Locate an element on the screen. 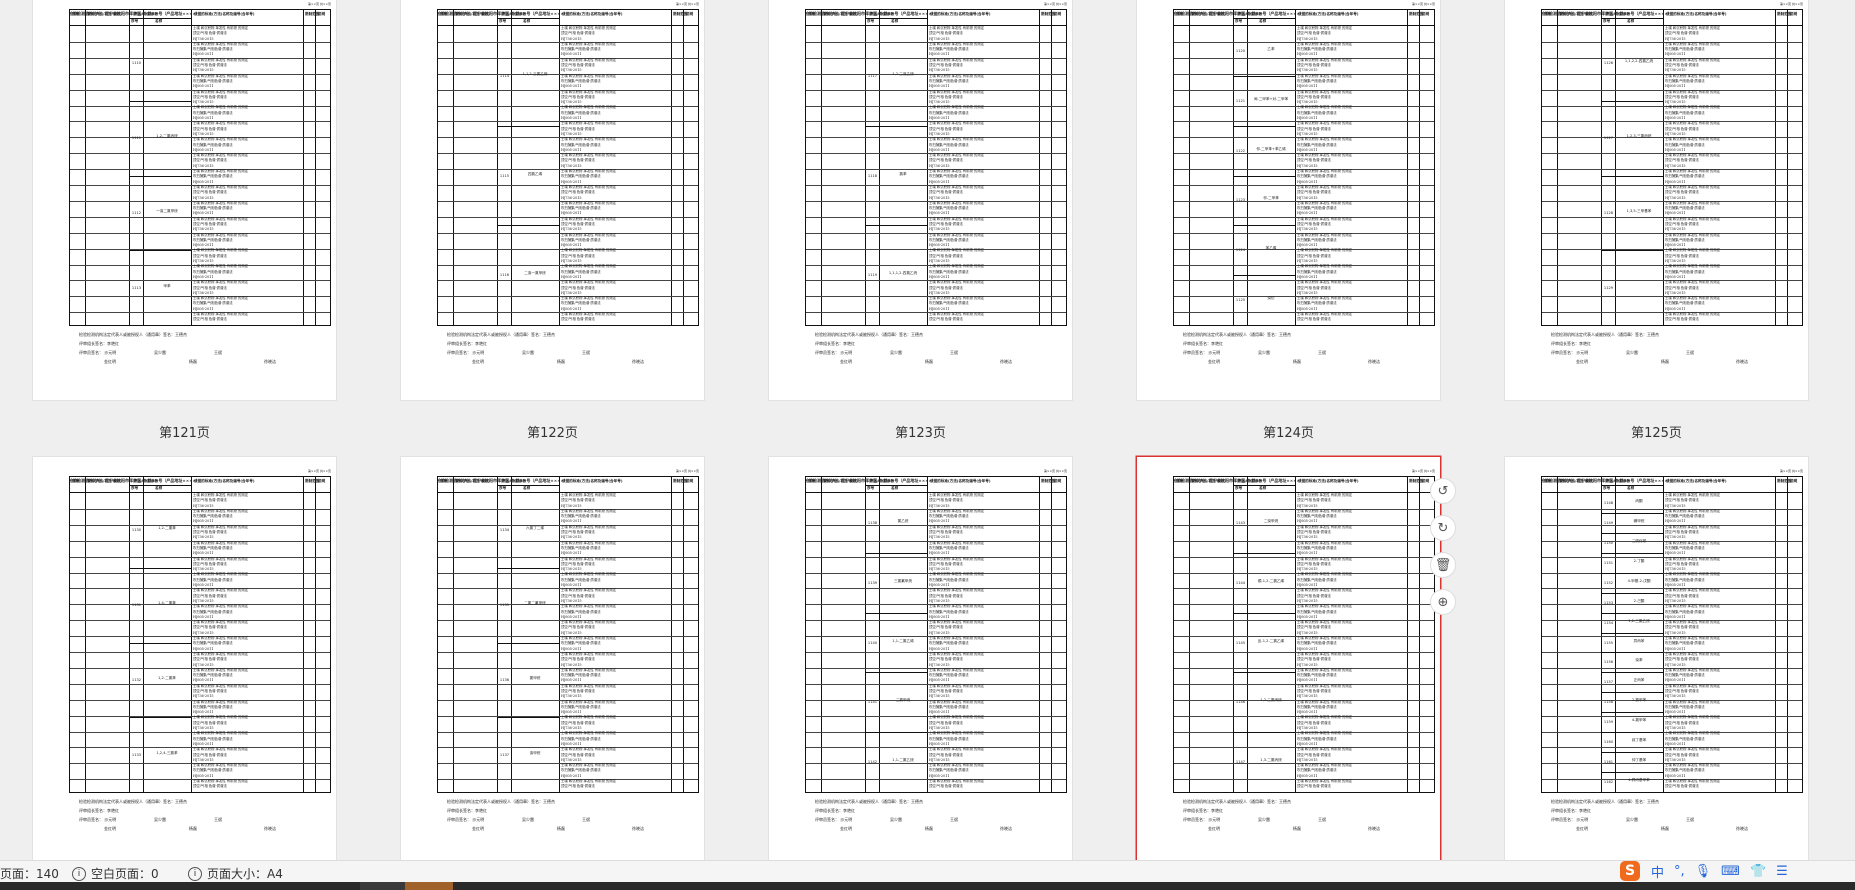 The width and height of the screenshot is (1855, 890). table-header-seq: 序号 is located at coordinates (1548, 481).